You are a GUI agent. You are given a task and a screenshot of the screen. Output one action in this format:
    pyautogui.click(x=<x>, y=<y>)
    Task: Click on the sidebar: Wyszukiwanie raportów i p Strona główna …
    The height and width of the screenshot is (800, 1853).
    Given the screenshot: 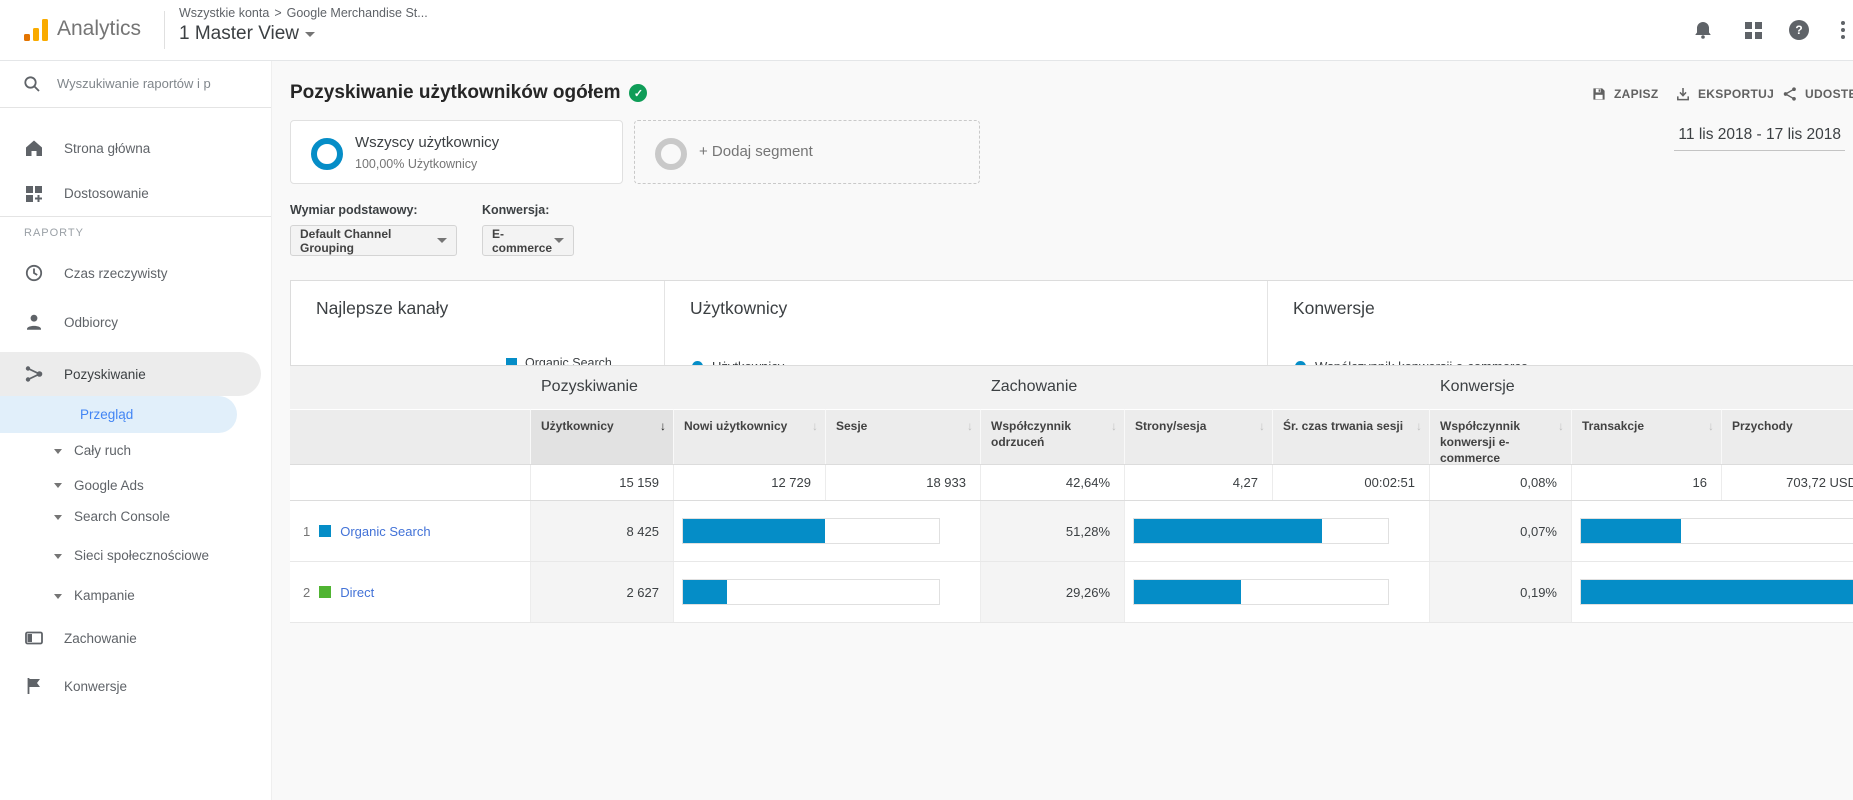 What is the action you would take?
    pyautogui.click(x=136, y=430)
    